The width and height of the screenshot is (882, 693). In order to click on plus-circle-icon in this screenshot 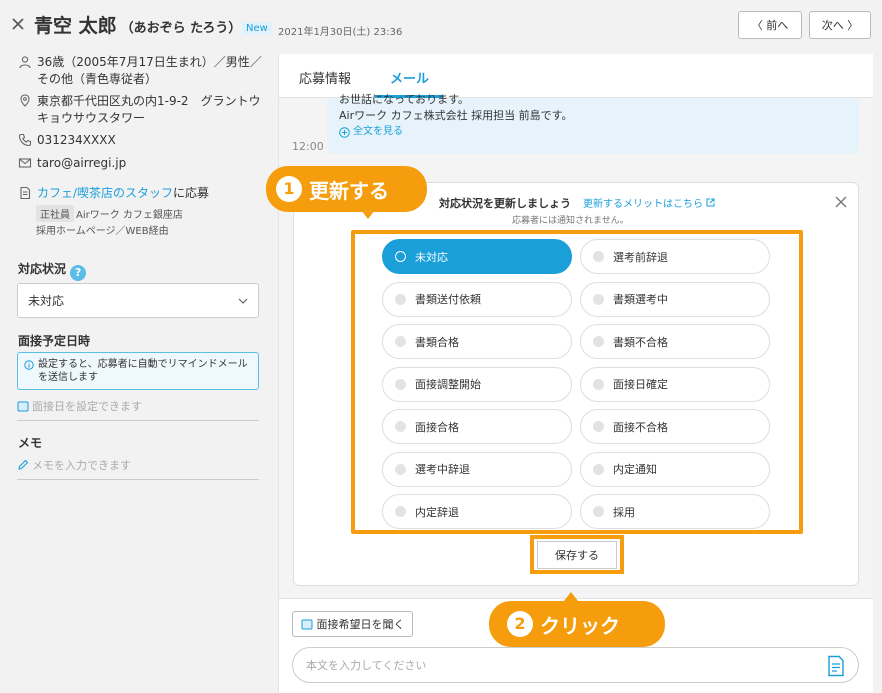, I will do `click(344, 132)`.